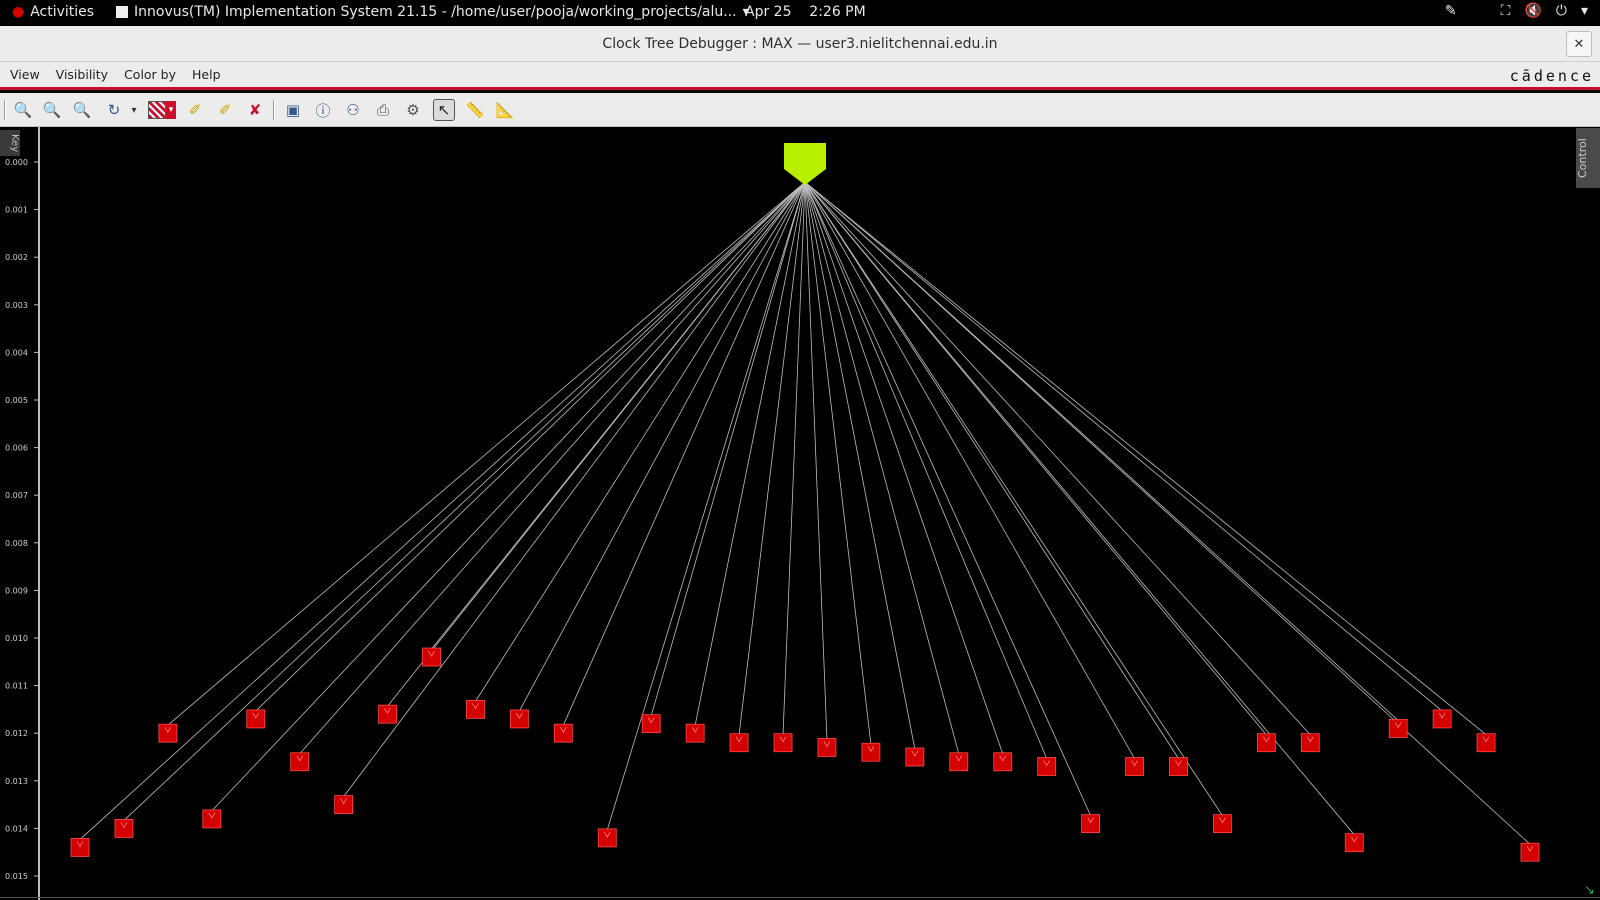 The image size is (1600, 900). Describe the element at coordinates (255, 110) in the screenshot. I see `clear-highlight-icon: ✘` at that location.